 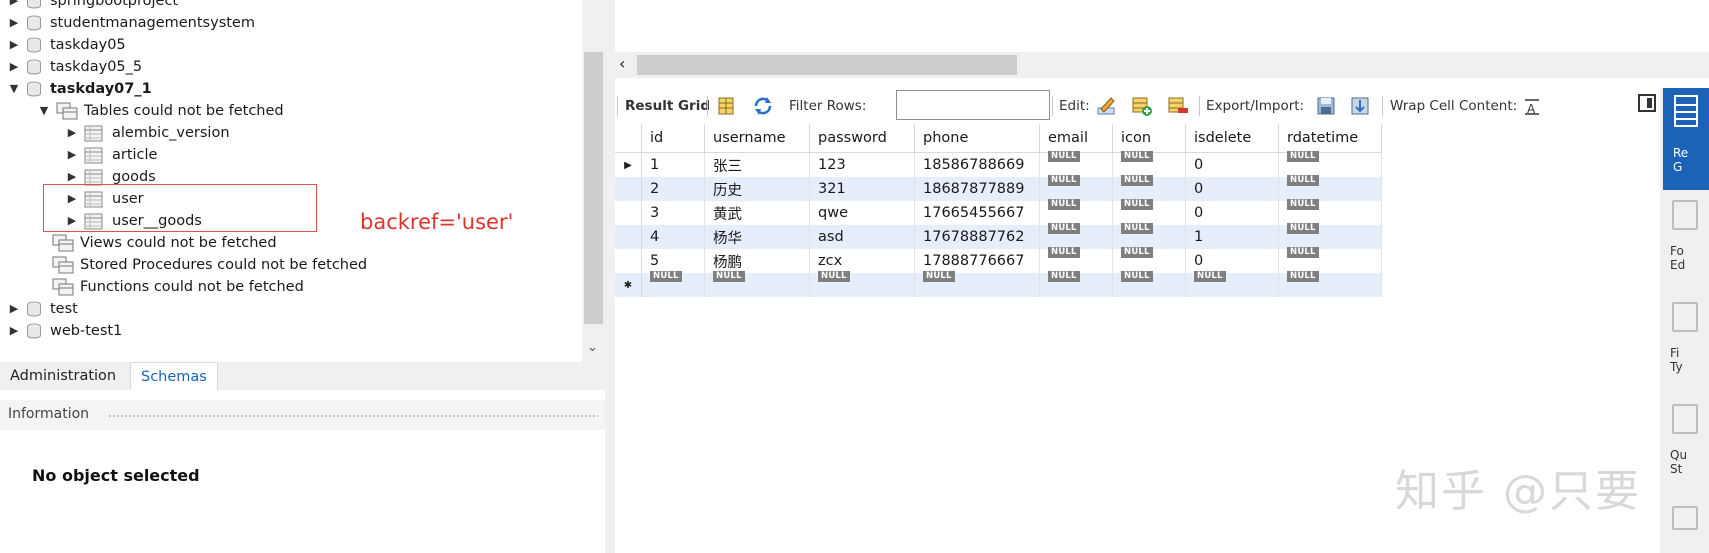 I want to click on grid-cell: 历史, so click(x=757, y=189).